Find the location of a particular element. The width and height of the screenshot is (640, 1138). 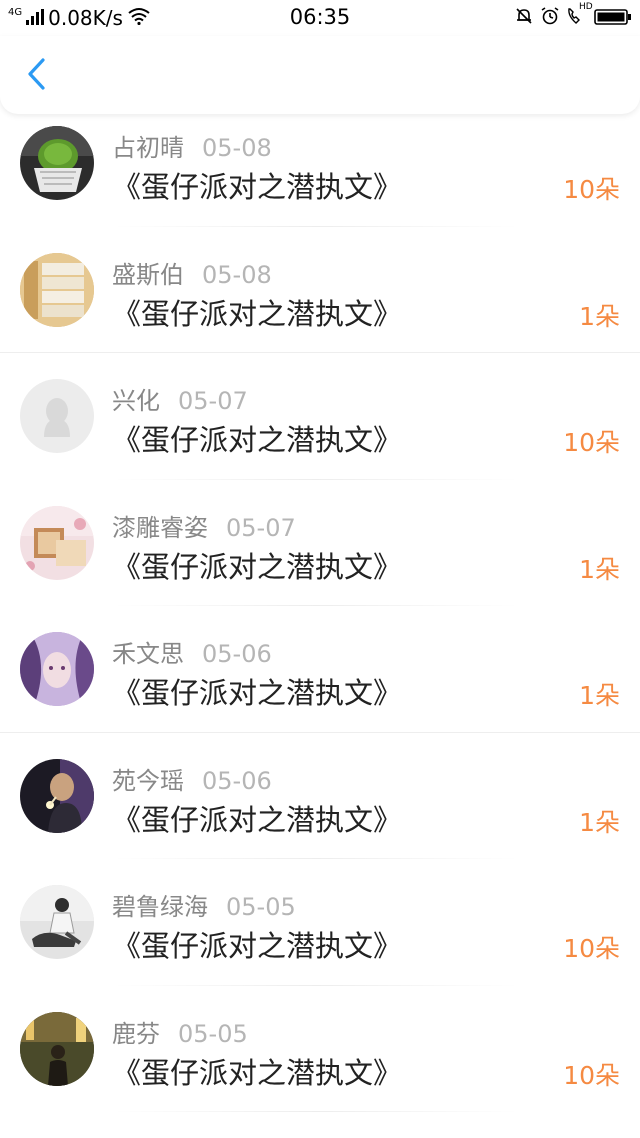

list-item: 兴化 05-07 《蛋仔派对之潜执文》 10朵 is located at coordinates (320, 416).